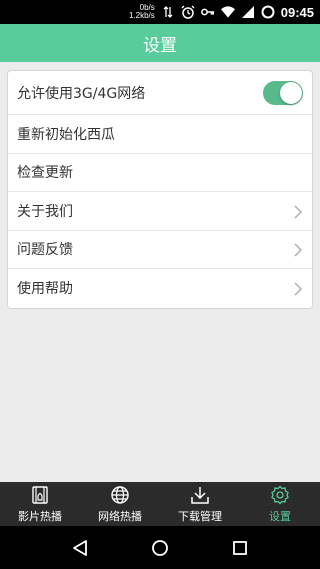  I want to click on tab-label: 设置, so click(280, 516).